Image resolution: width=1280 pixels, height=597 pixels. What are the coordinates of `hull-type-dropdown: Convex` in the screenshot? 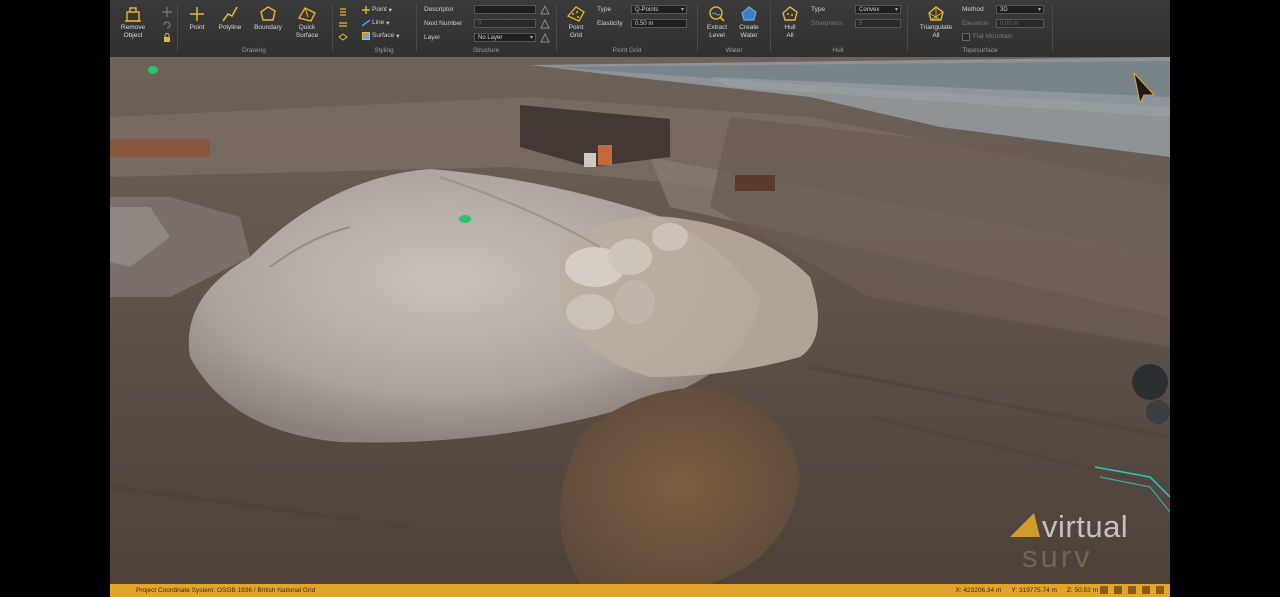 It's located at (878, 10).